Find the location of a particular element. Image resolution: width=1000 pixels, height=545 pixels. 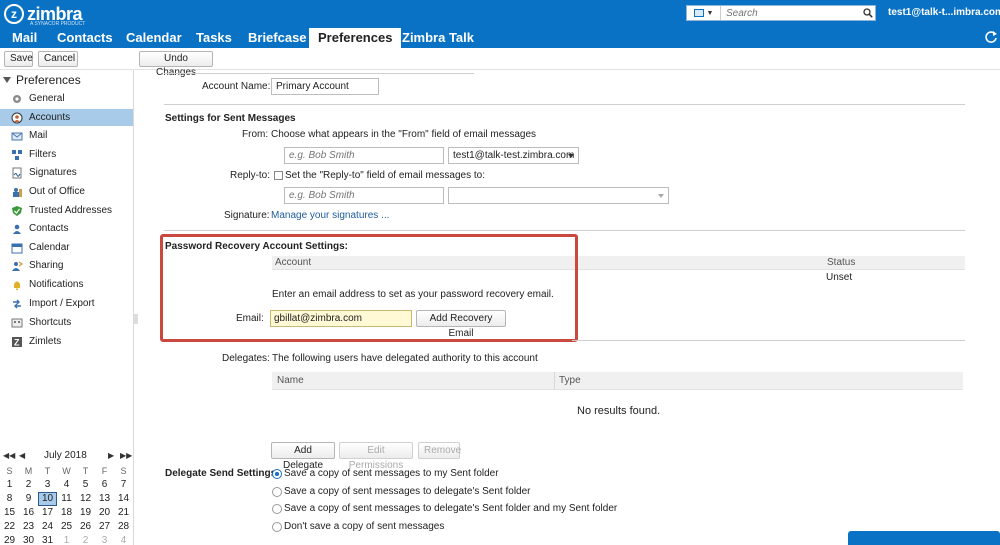

sidebar-item-general: General is located at coordinates (66, 98).